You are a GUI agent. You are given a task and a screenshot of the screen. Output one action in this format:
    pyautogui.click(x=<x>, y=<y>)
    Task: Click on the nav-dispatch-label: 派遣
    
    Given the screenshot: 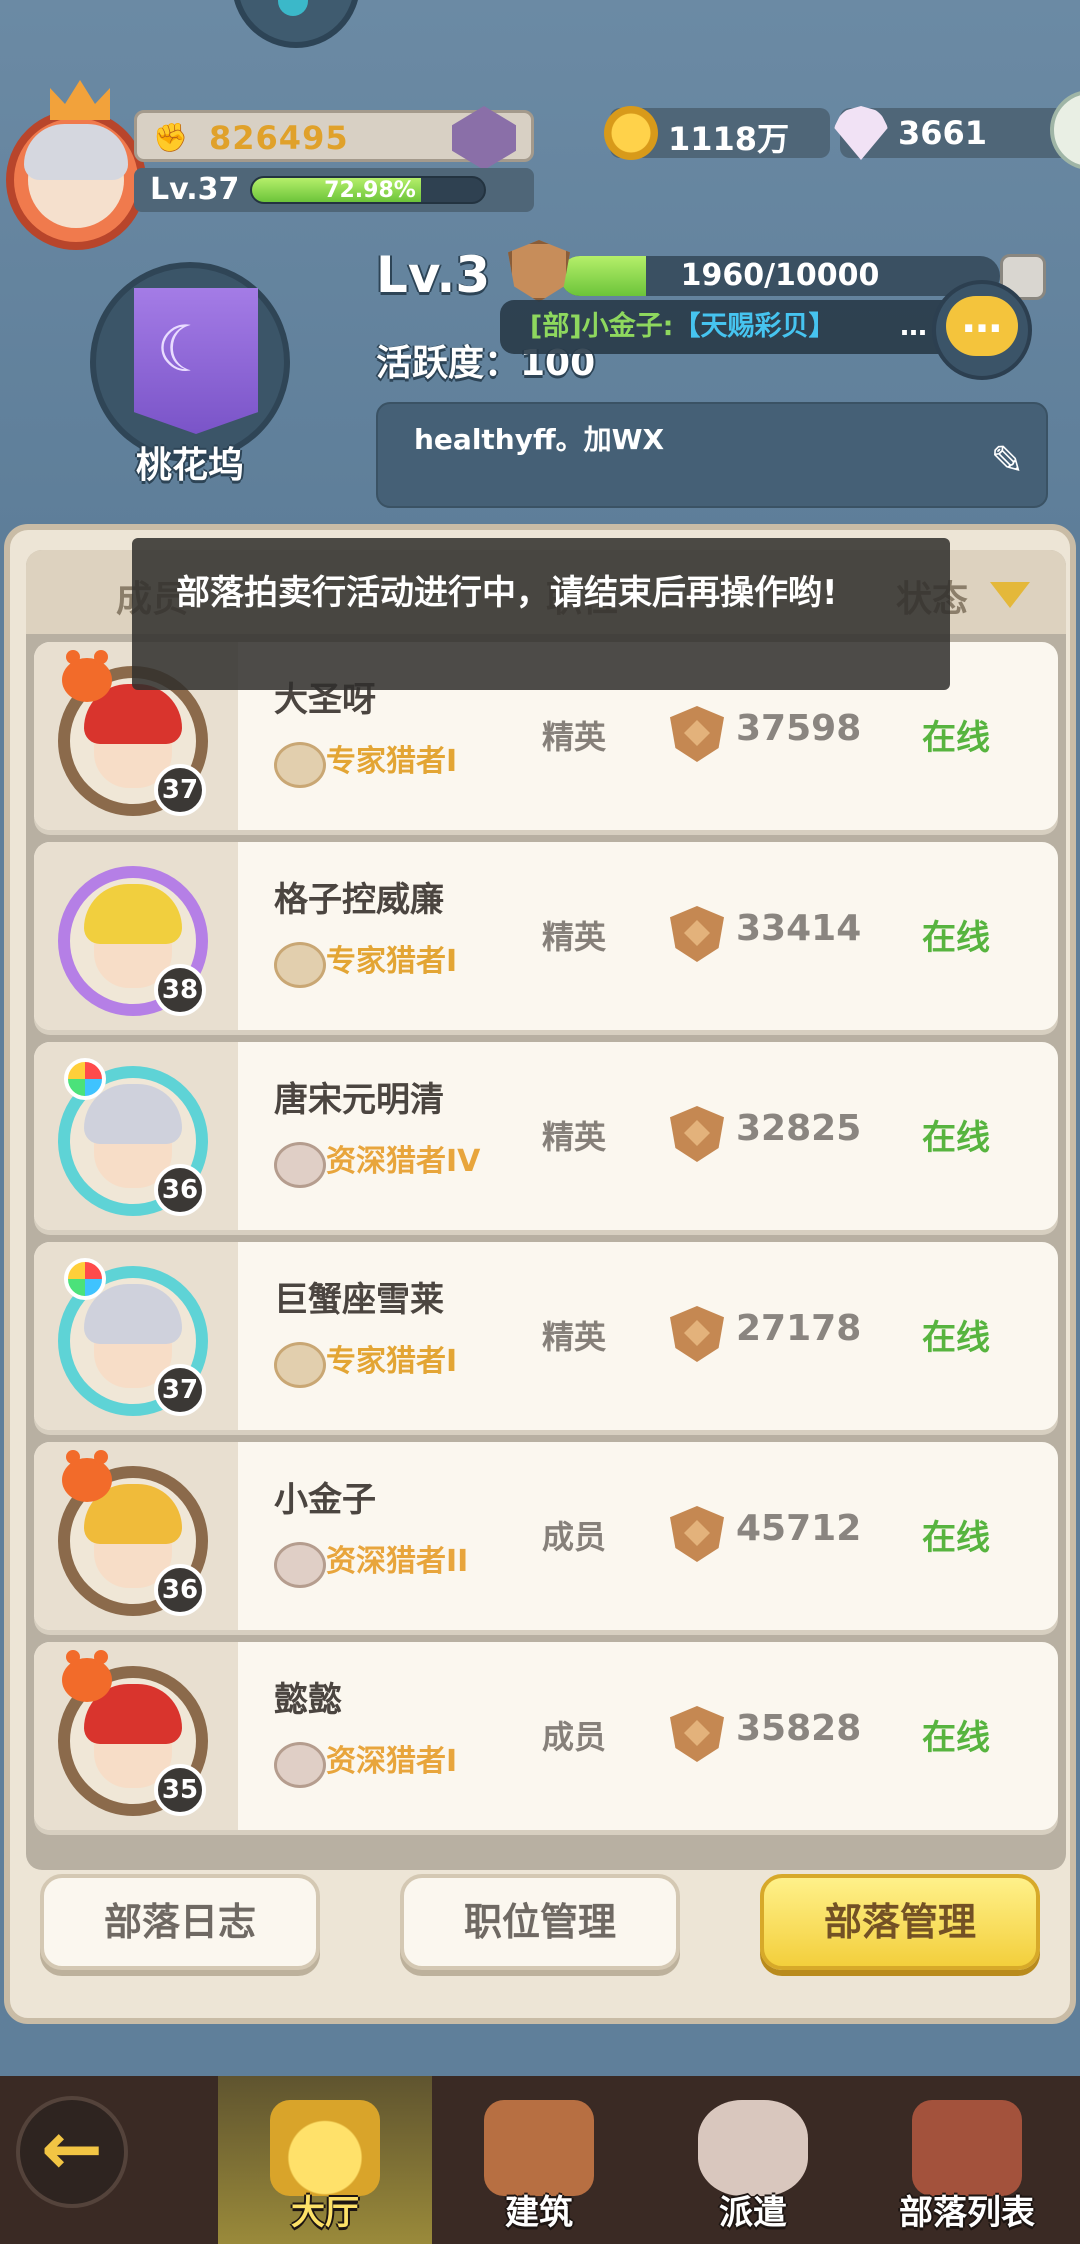 What is the action you would take?
    pyautogui.click(x=753, y=2213)
    